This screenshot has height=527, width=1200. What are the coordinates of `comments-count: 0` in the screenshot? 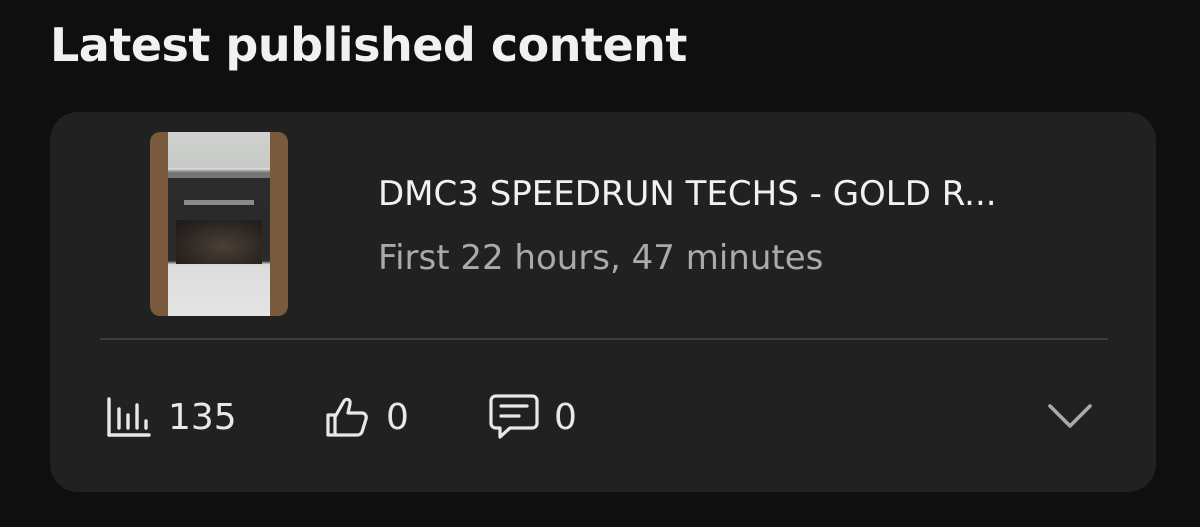 It's located at (565, 417).